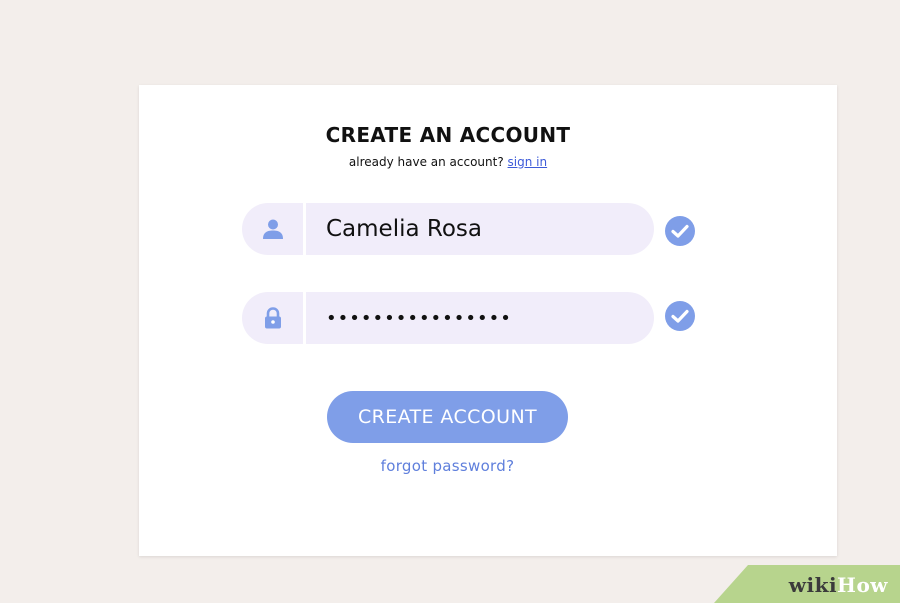  What do you see at coordinates (528, 162) in the screenshot?
I see `sign-in-link: sign in` at bounding box center [528, 162].